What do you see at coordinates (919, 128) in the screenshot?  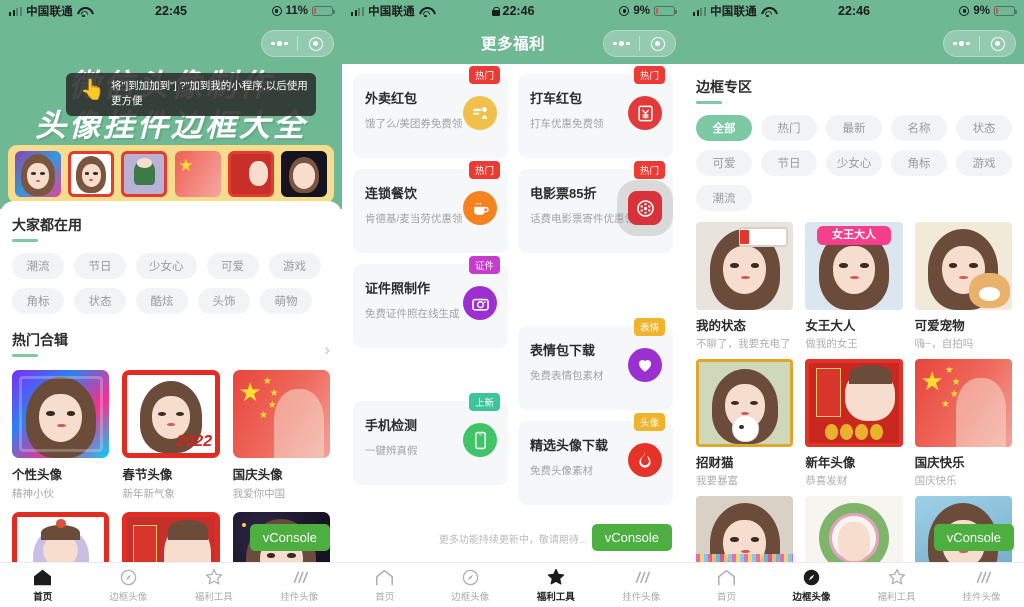 I see `filter-chip: 名称` at bounding box center [919, 128].